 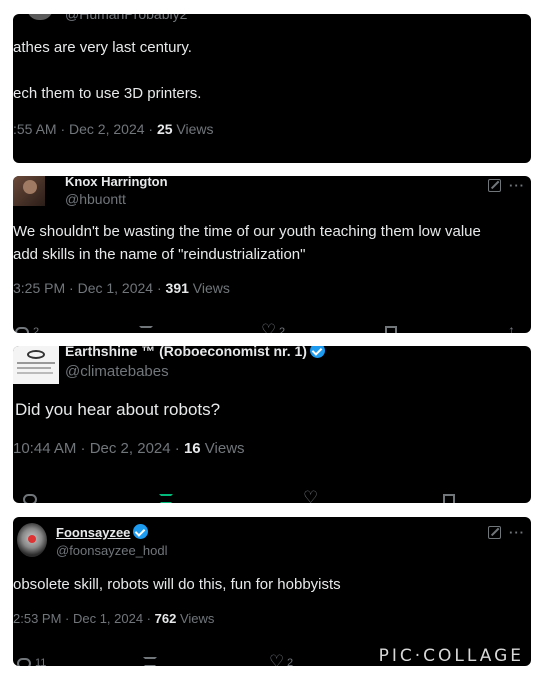 I want to click on tweet-meta: :55 AM · Dec 2, 2024 · 25 Views, so click(x=113, y=129).